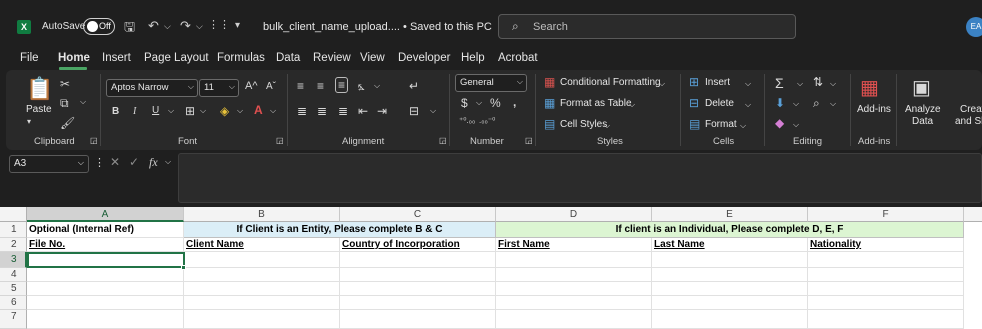 The width and height of the screenshot is (982, 329). I want to click on cell-c4, so click(418, 275).